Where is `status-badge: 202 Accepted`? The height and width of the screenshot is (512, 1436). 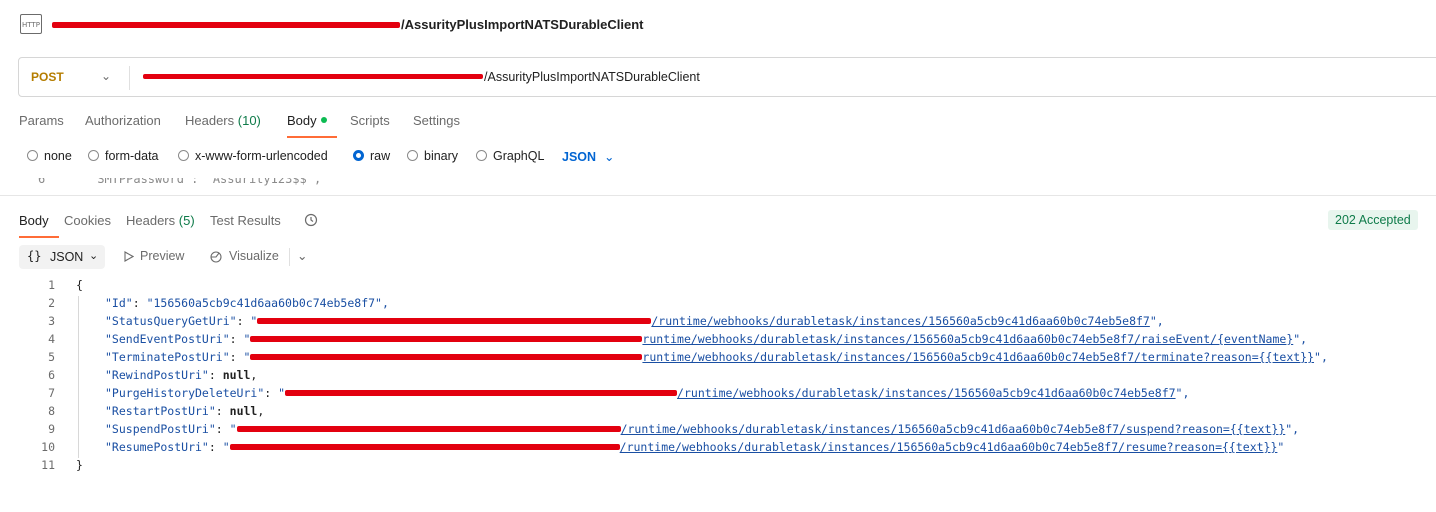
status-badge: 202 Accepted is located at coordinates (1373, 220).